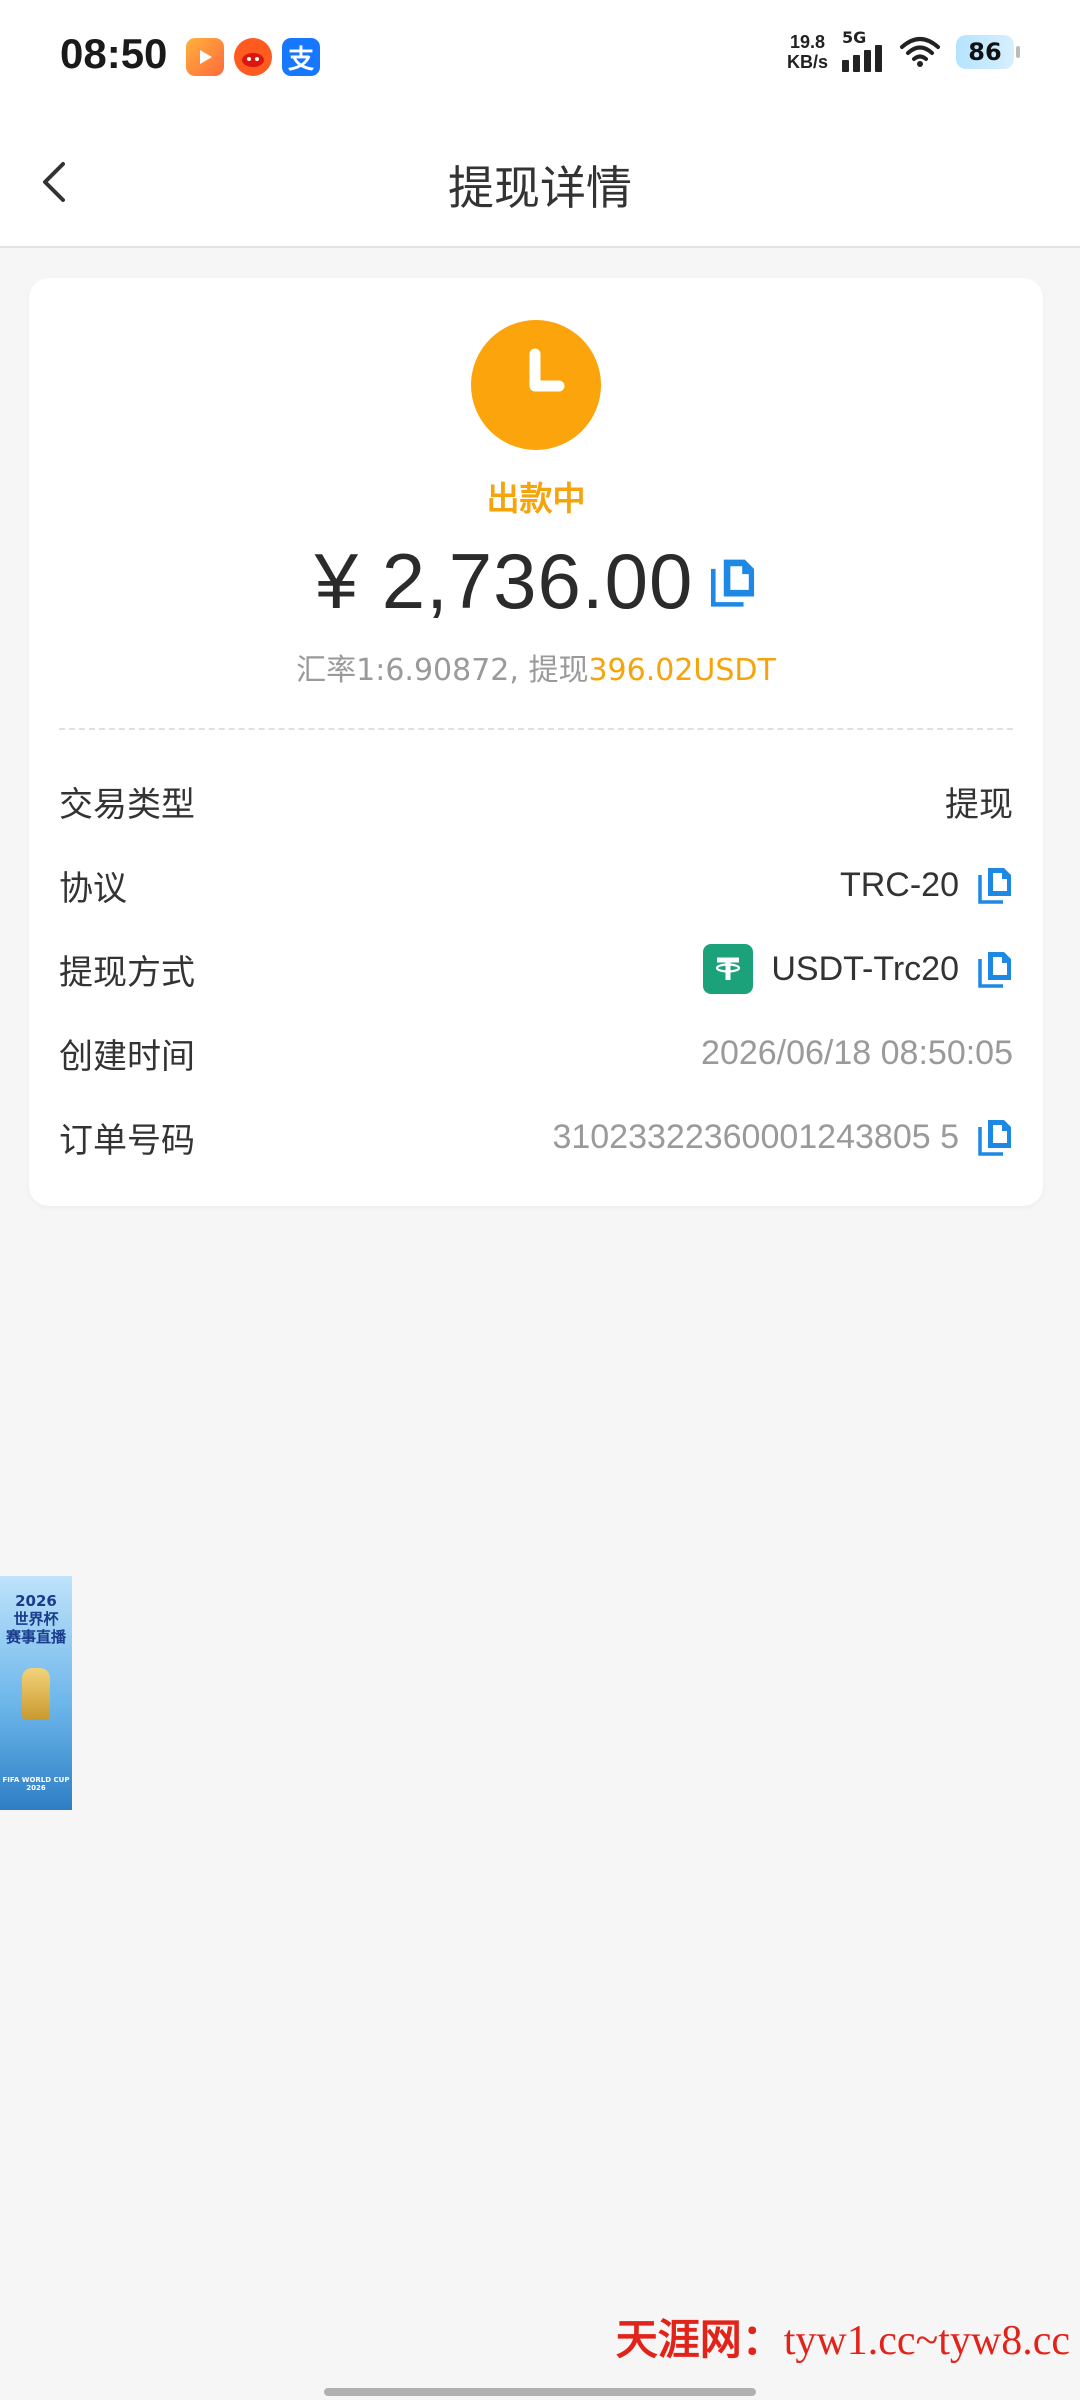 This screenshot has width=1080, height=2400. I want to click on banner-text: 2026 世界杯 赛事直播, so click(36, 1619).